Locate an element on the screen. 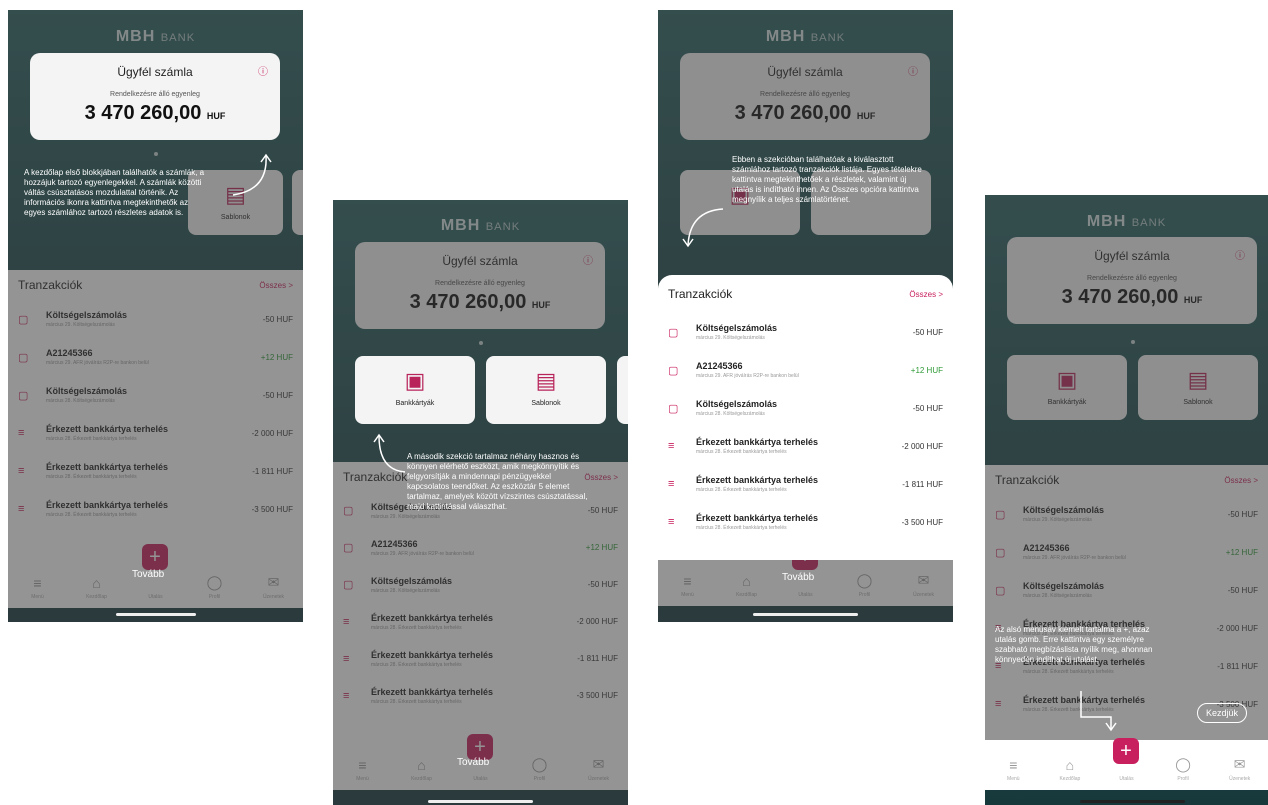 The width and height of the screenshot is (1268, 805). nav-label: Menü is located at coordinates (687, 595).